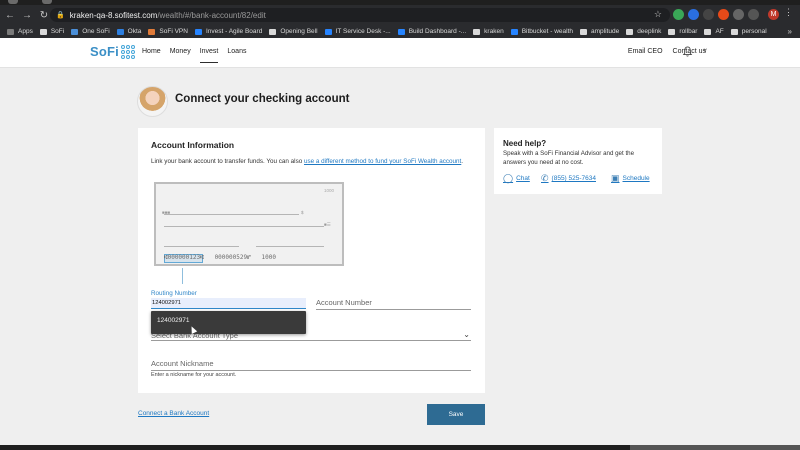  What do you see at coordinates (174, 293) in the screenshot?
I see `routing-number-label: Routing Number` at bounding box center [174, 293].